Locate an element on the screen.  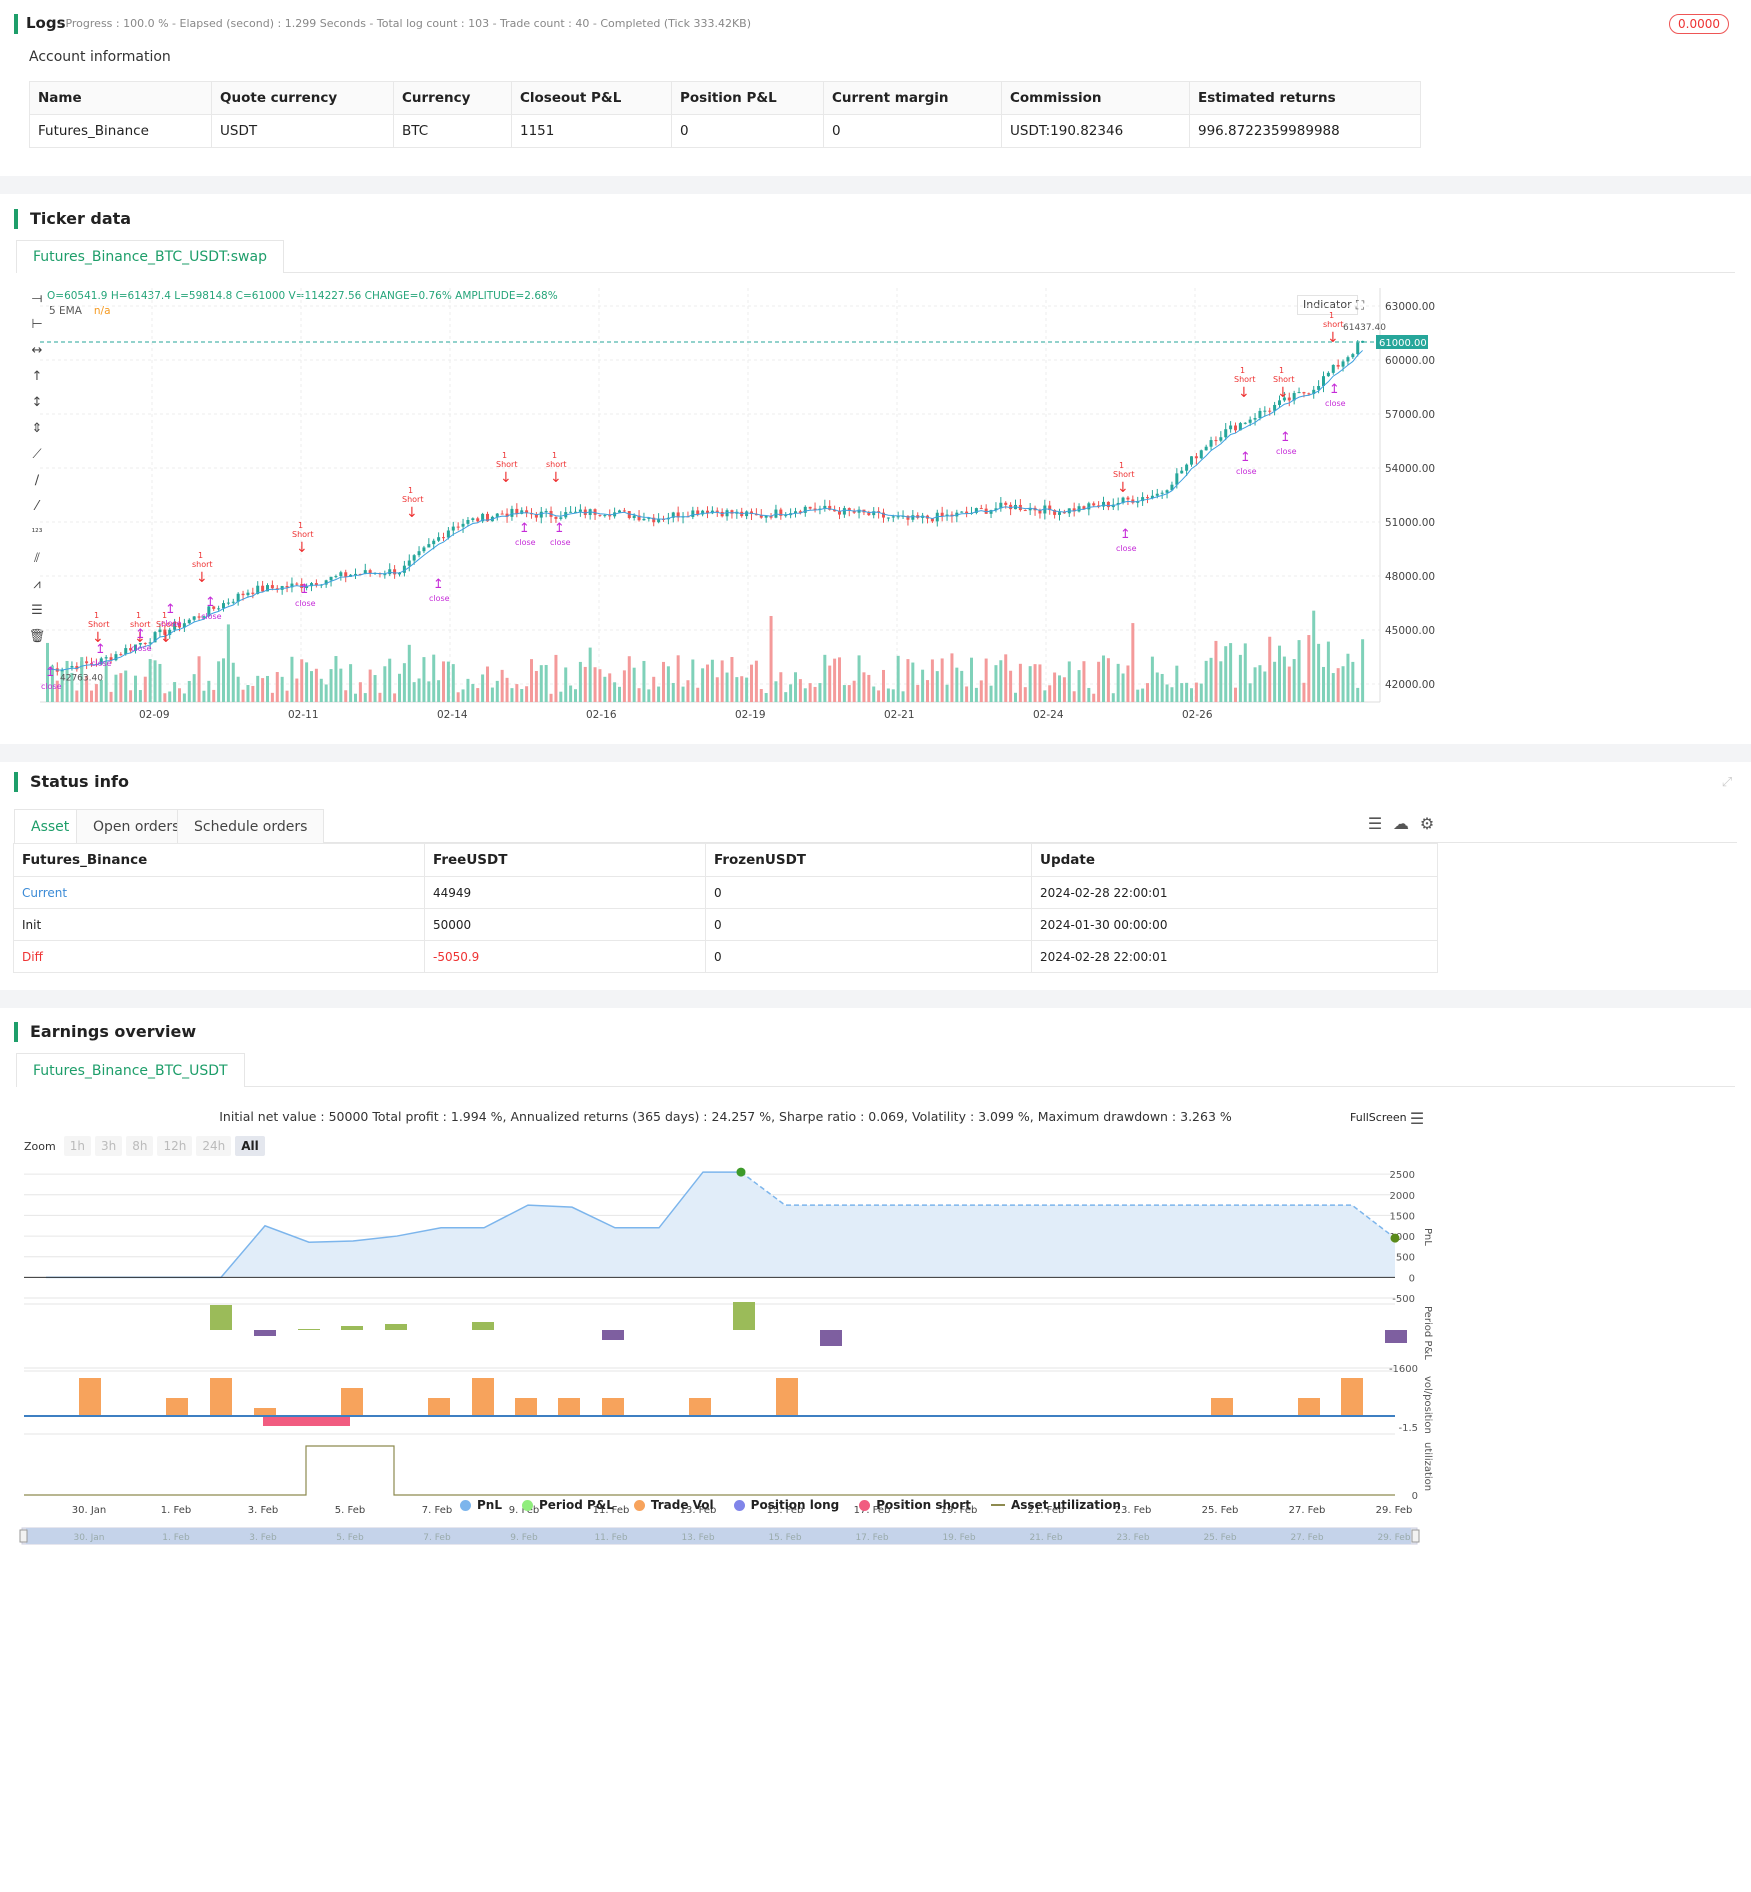
x-tick-label: 02-21 is located at coordinates (899, 715).